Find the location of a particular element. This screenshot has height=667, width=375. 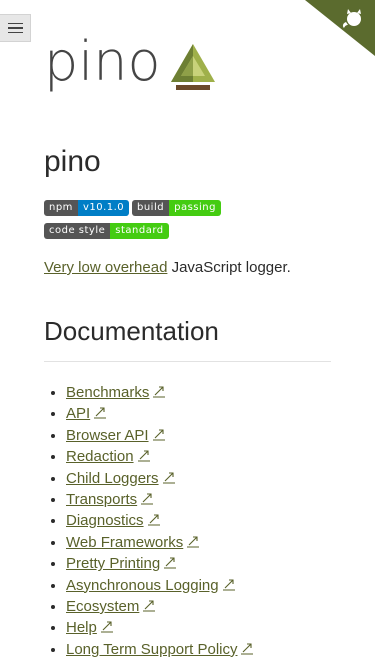

badge-value: passing is located at coordinates (195, 208).